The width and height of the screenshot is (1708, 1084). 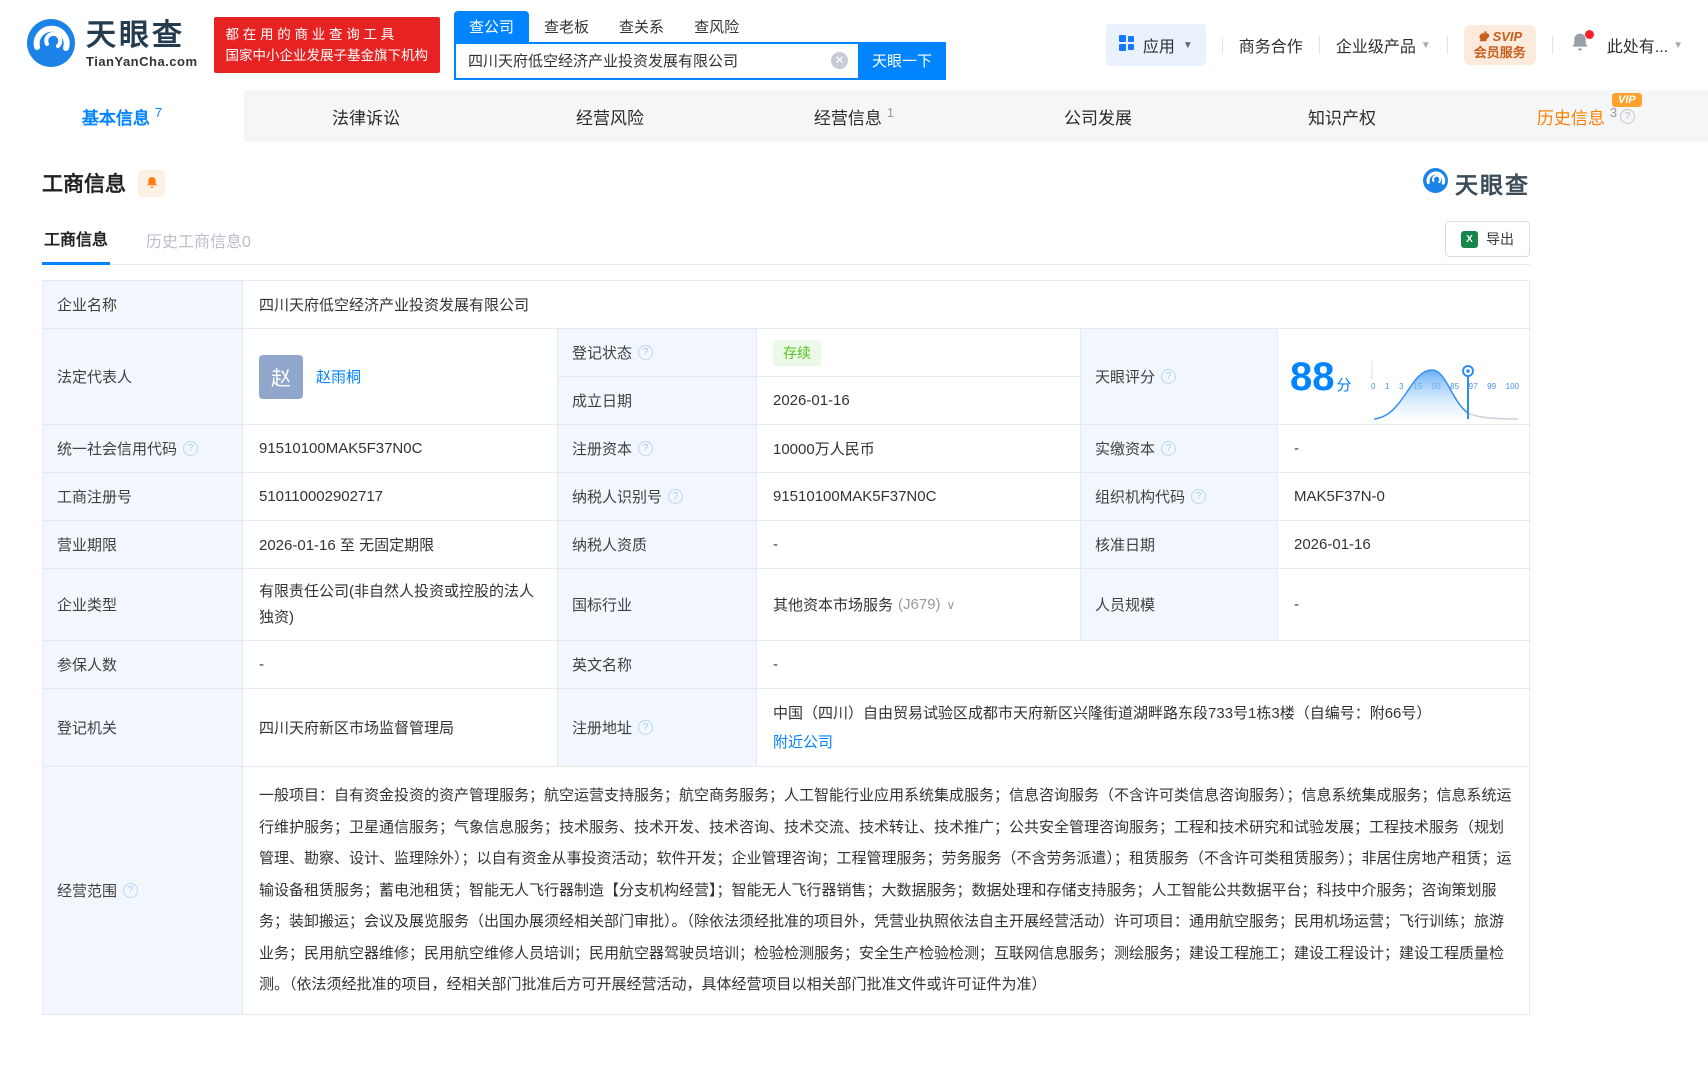 I want to click on field-value-credit-code: 91510100MAK5F37N0C, so click(x=400, y=449).